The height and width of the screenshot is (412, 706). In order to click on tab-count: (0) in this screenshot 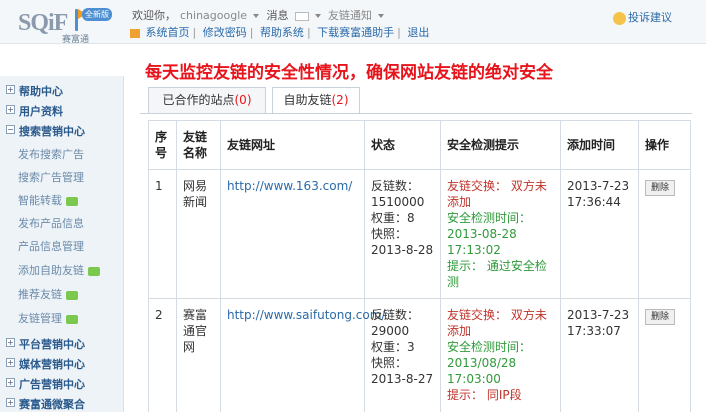, I will do `click(243, 100)`.